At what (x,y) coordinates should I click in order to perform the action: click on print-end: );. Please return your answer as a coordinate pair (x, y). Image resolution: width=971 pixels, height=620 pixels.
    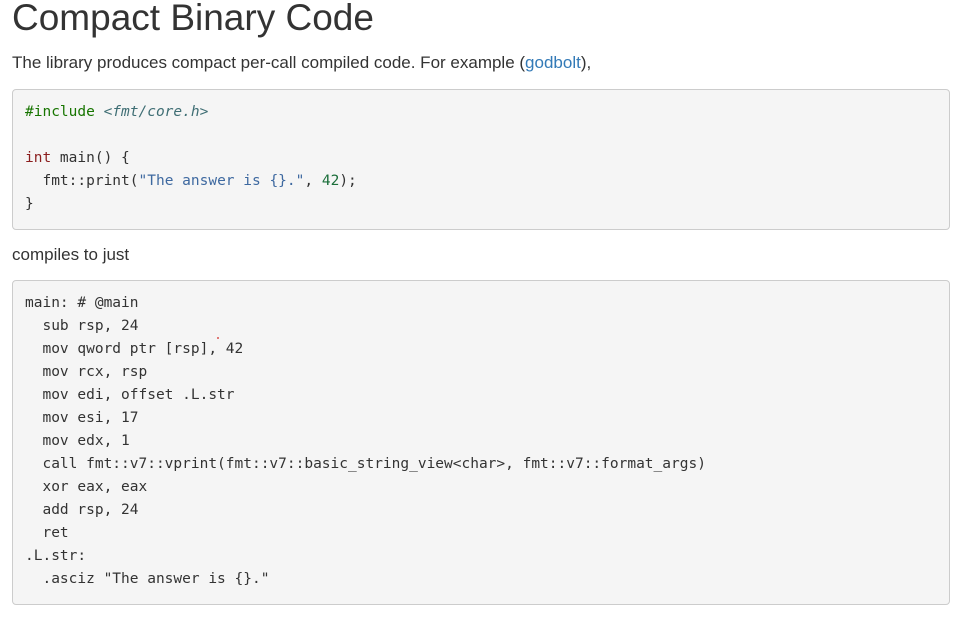
    Looking at the image, I should click on (348, 181).